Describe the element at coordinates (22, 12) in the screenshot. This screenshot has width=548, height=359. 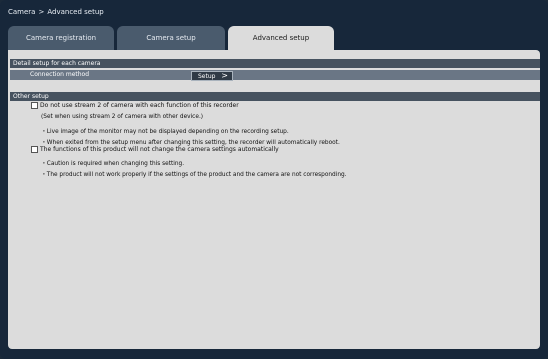
I see `breadcrumb-root: Camera` at that location.